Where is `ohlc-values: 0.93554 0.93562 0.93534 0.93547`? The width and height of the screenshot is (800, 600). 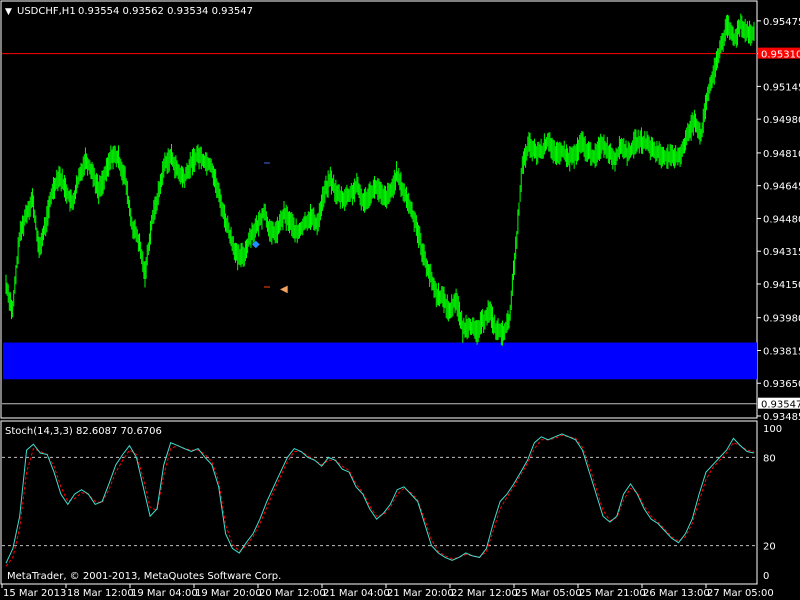 ohlc-values: 0.93554 0.93562 0.93534 0.93547 is located at coordinates (165, 11).